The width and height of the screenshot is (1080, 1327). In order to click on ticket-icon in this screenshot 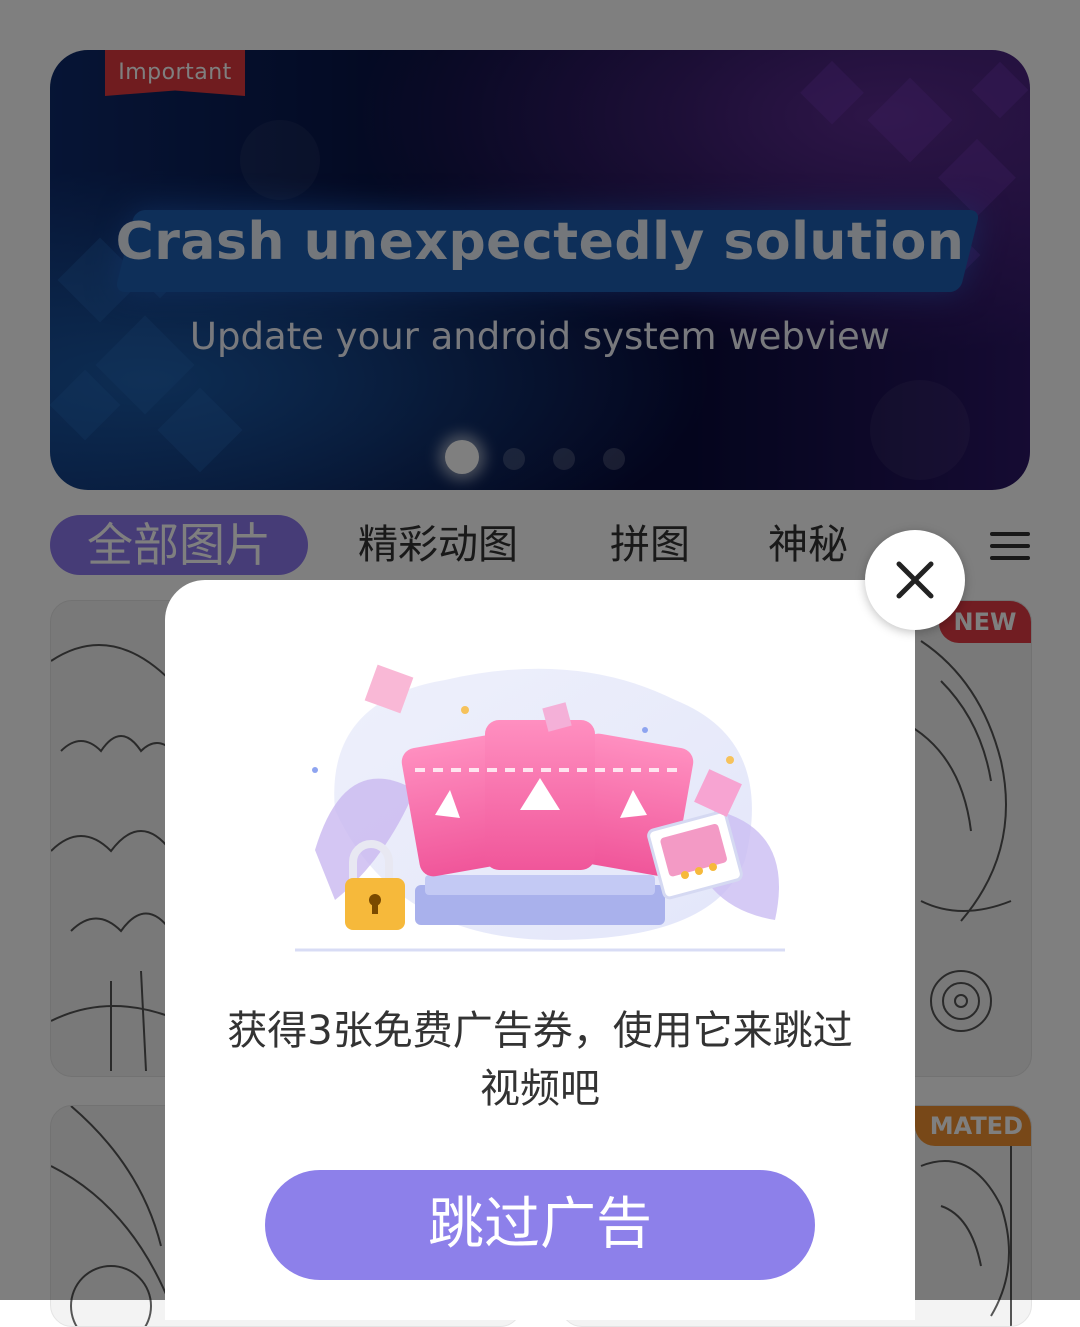, I will do `click(547, 798)`.